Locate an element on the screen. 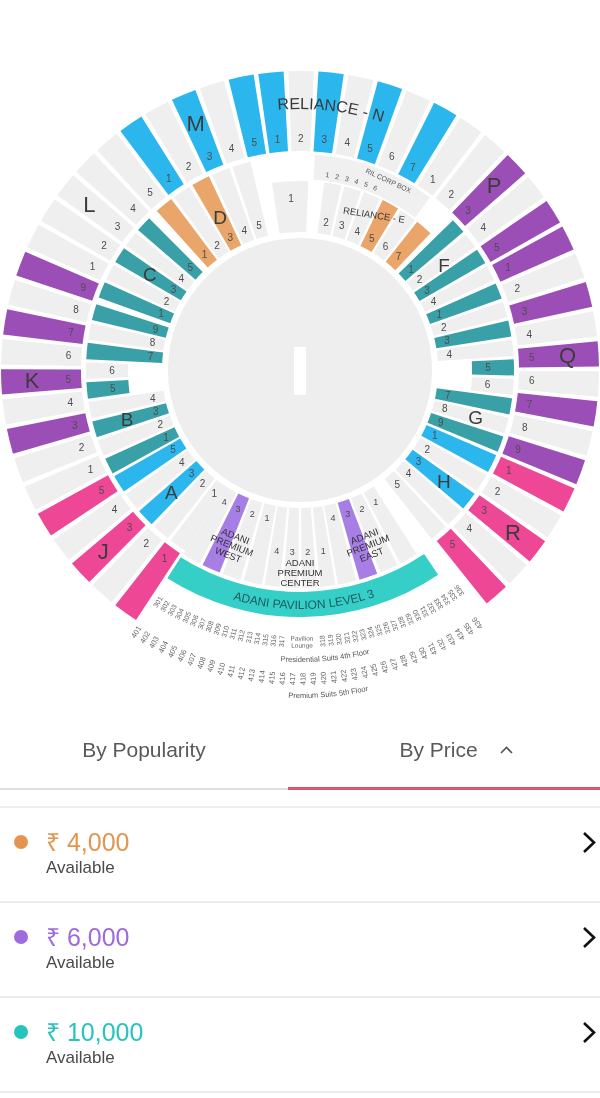 This screenshot has width=600, height=1098. chevron-up-icon is located at coordinates (506, 749).